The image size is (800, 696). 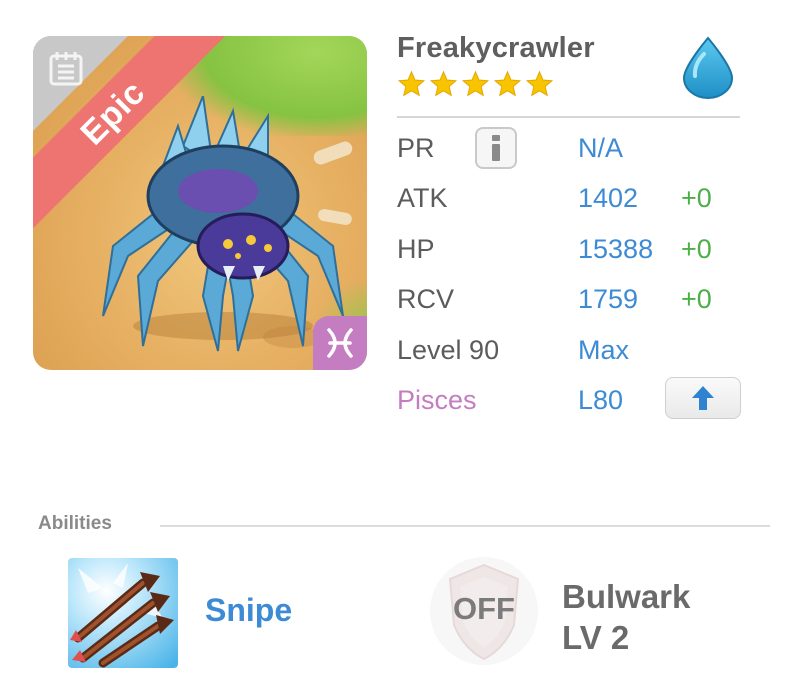 I want to click on stat-value: N/A, so click(x=601, y=148).